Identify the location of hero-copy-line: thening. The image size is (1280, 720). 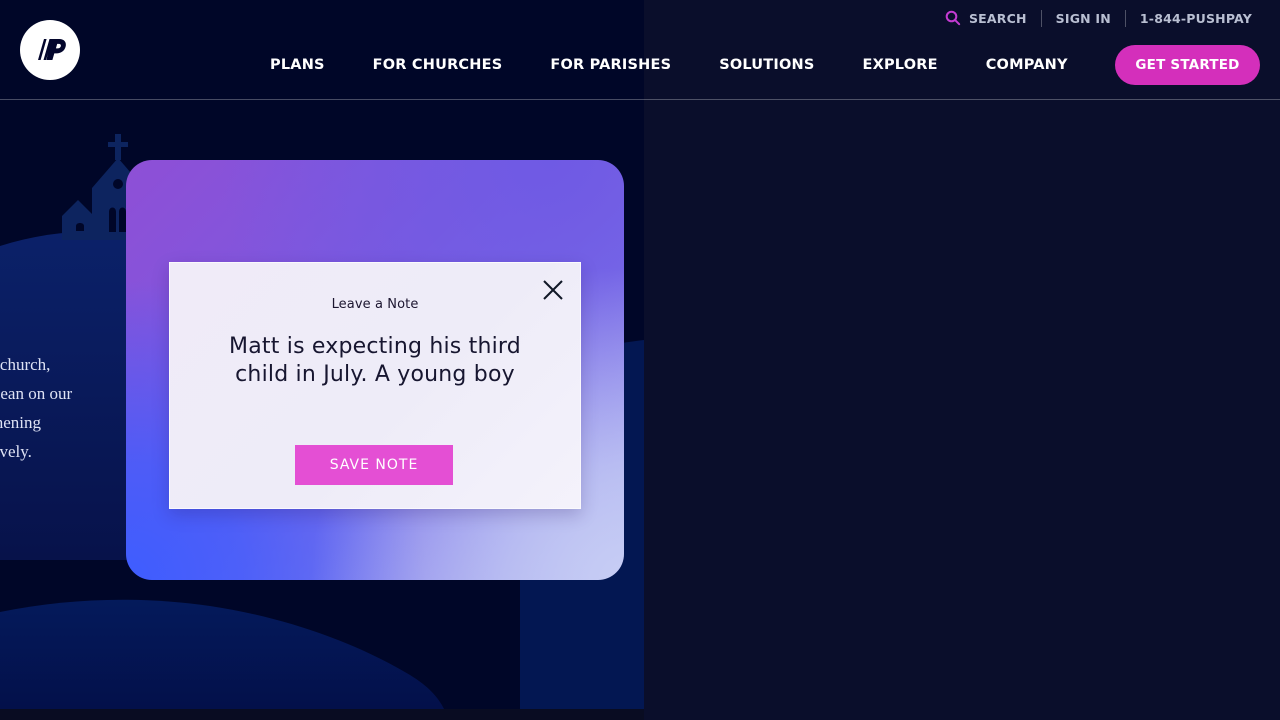
(20, 422).